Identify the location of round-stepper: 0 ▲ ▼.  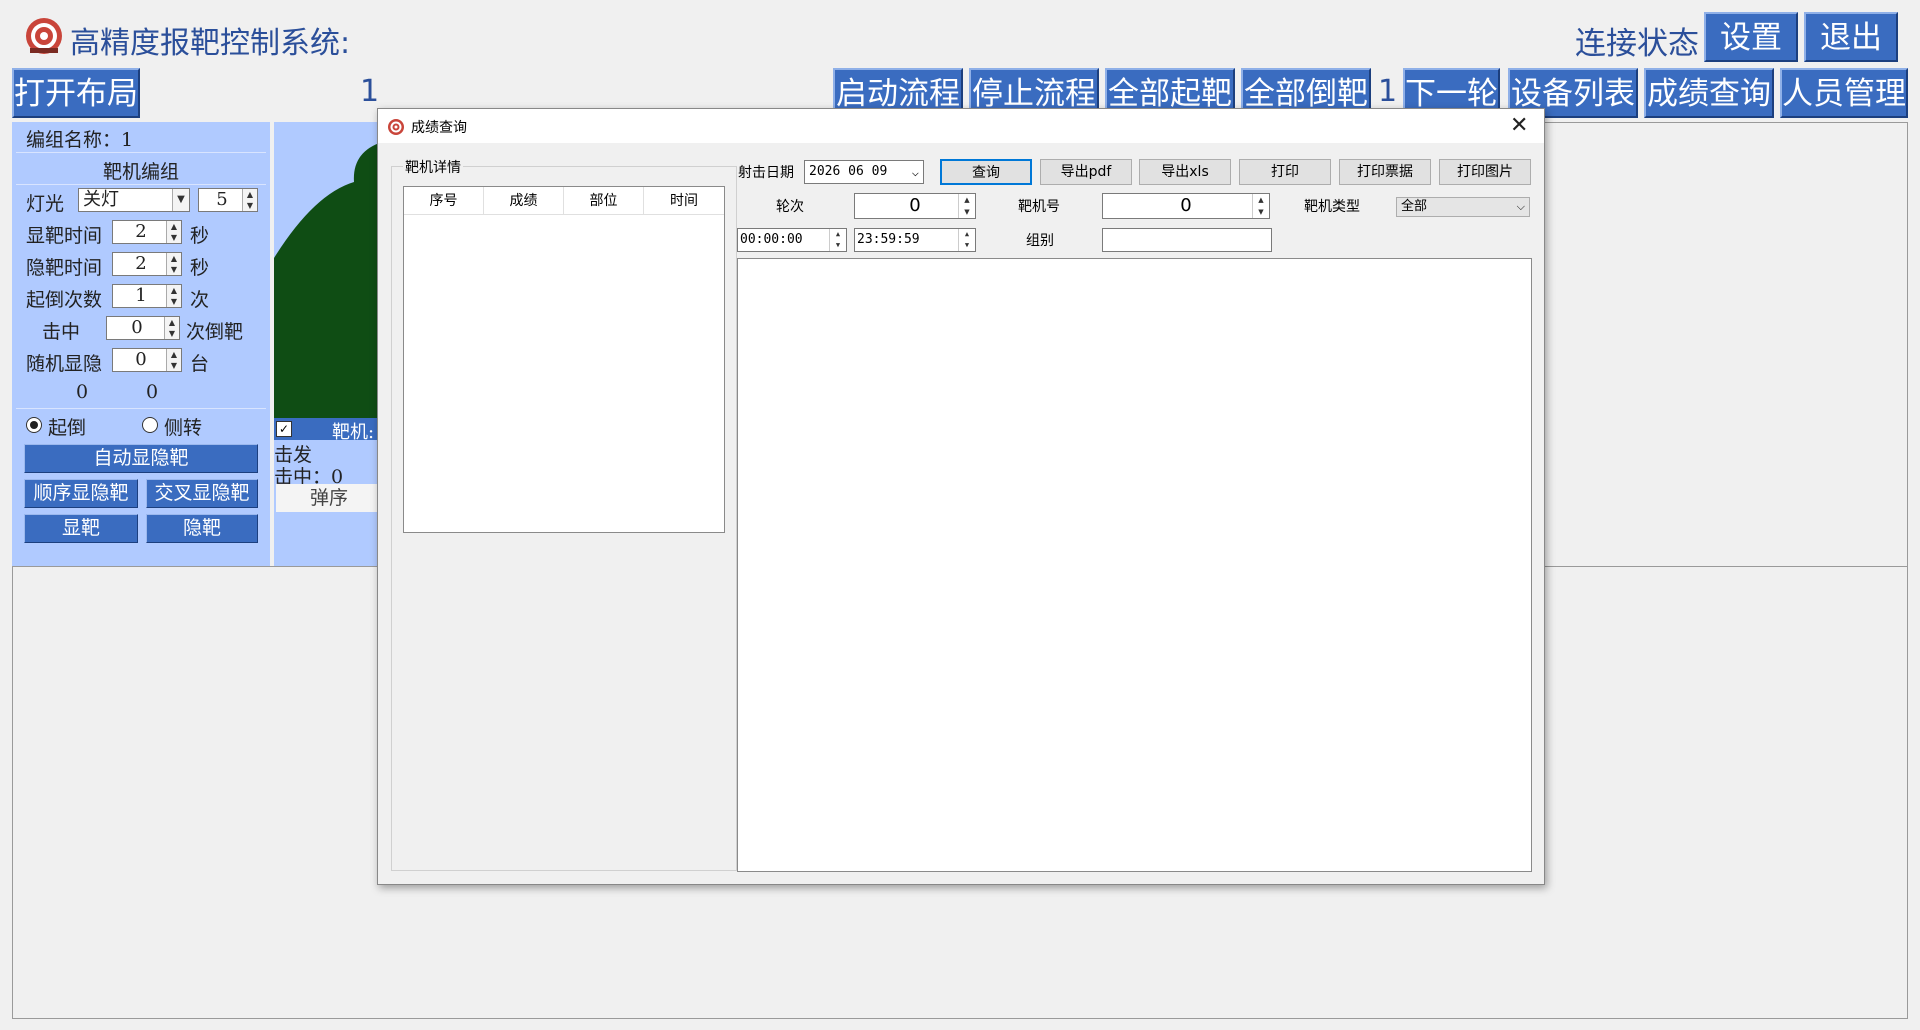
(915, 206).